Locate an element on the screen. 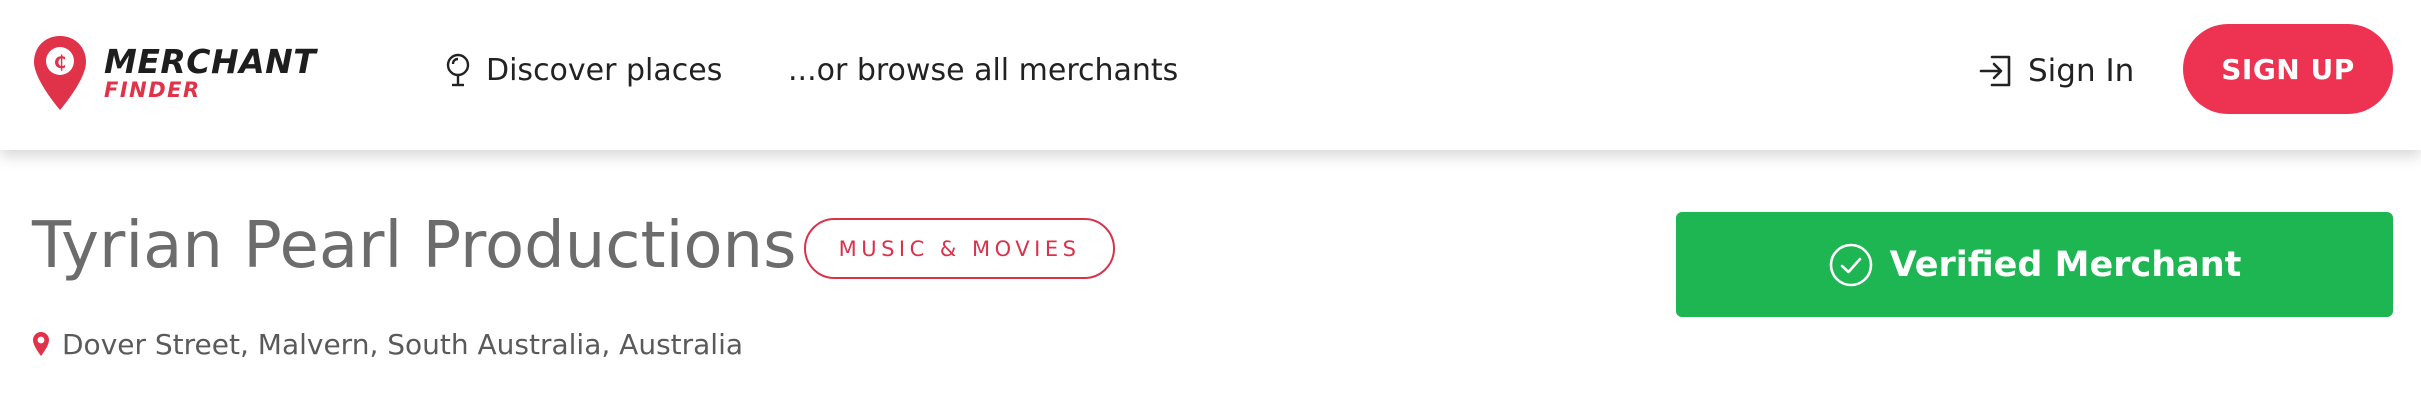 The width and height of the screenshot is (2421, 418). category-badge: MUSIC & MOVIES is located at coordinates (959, 248).